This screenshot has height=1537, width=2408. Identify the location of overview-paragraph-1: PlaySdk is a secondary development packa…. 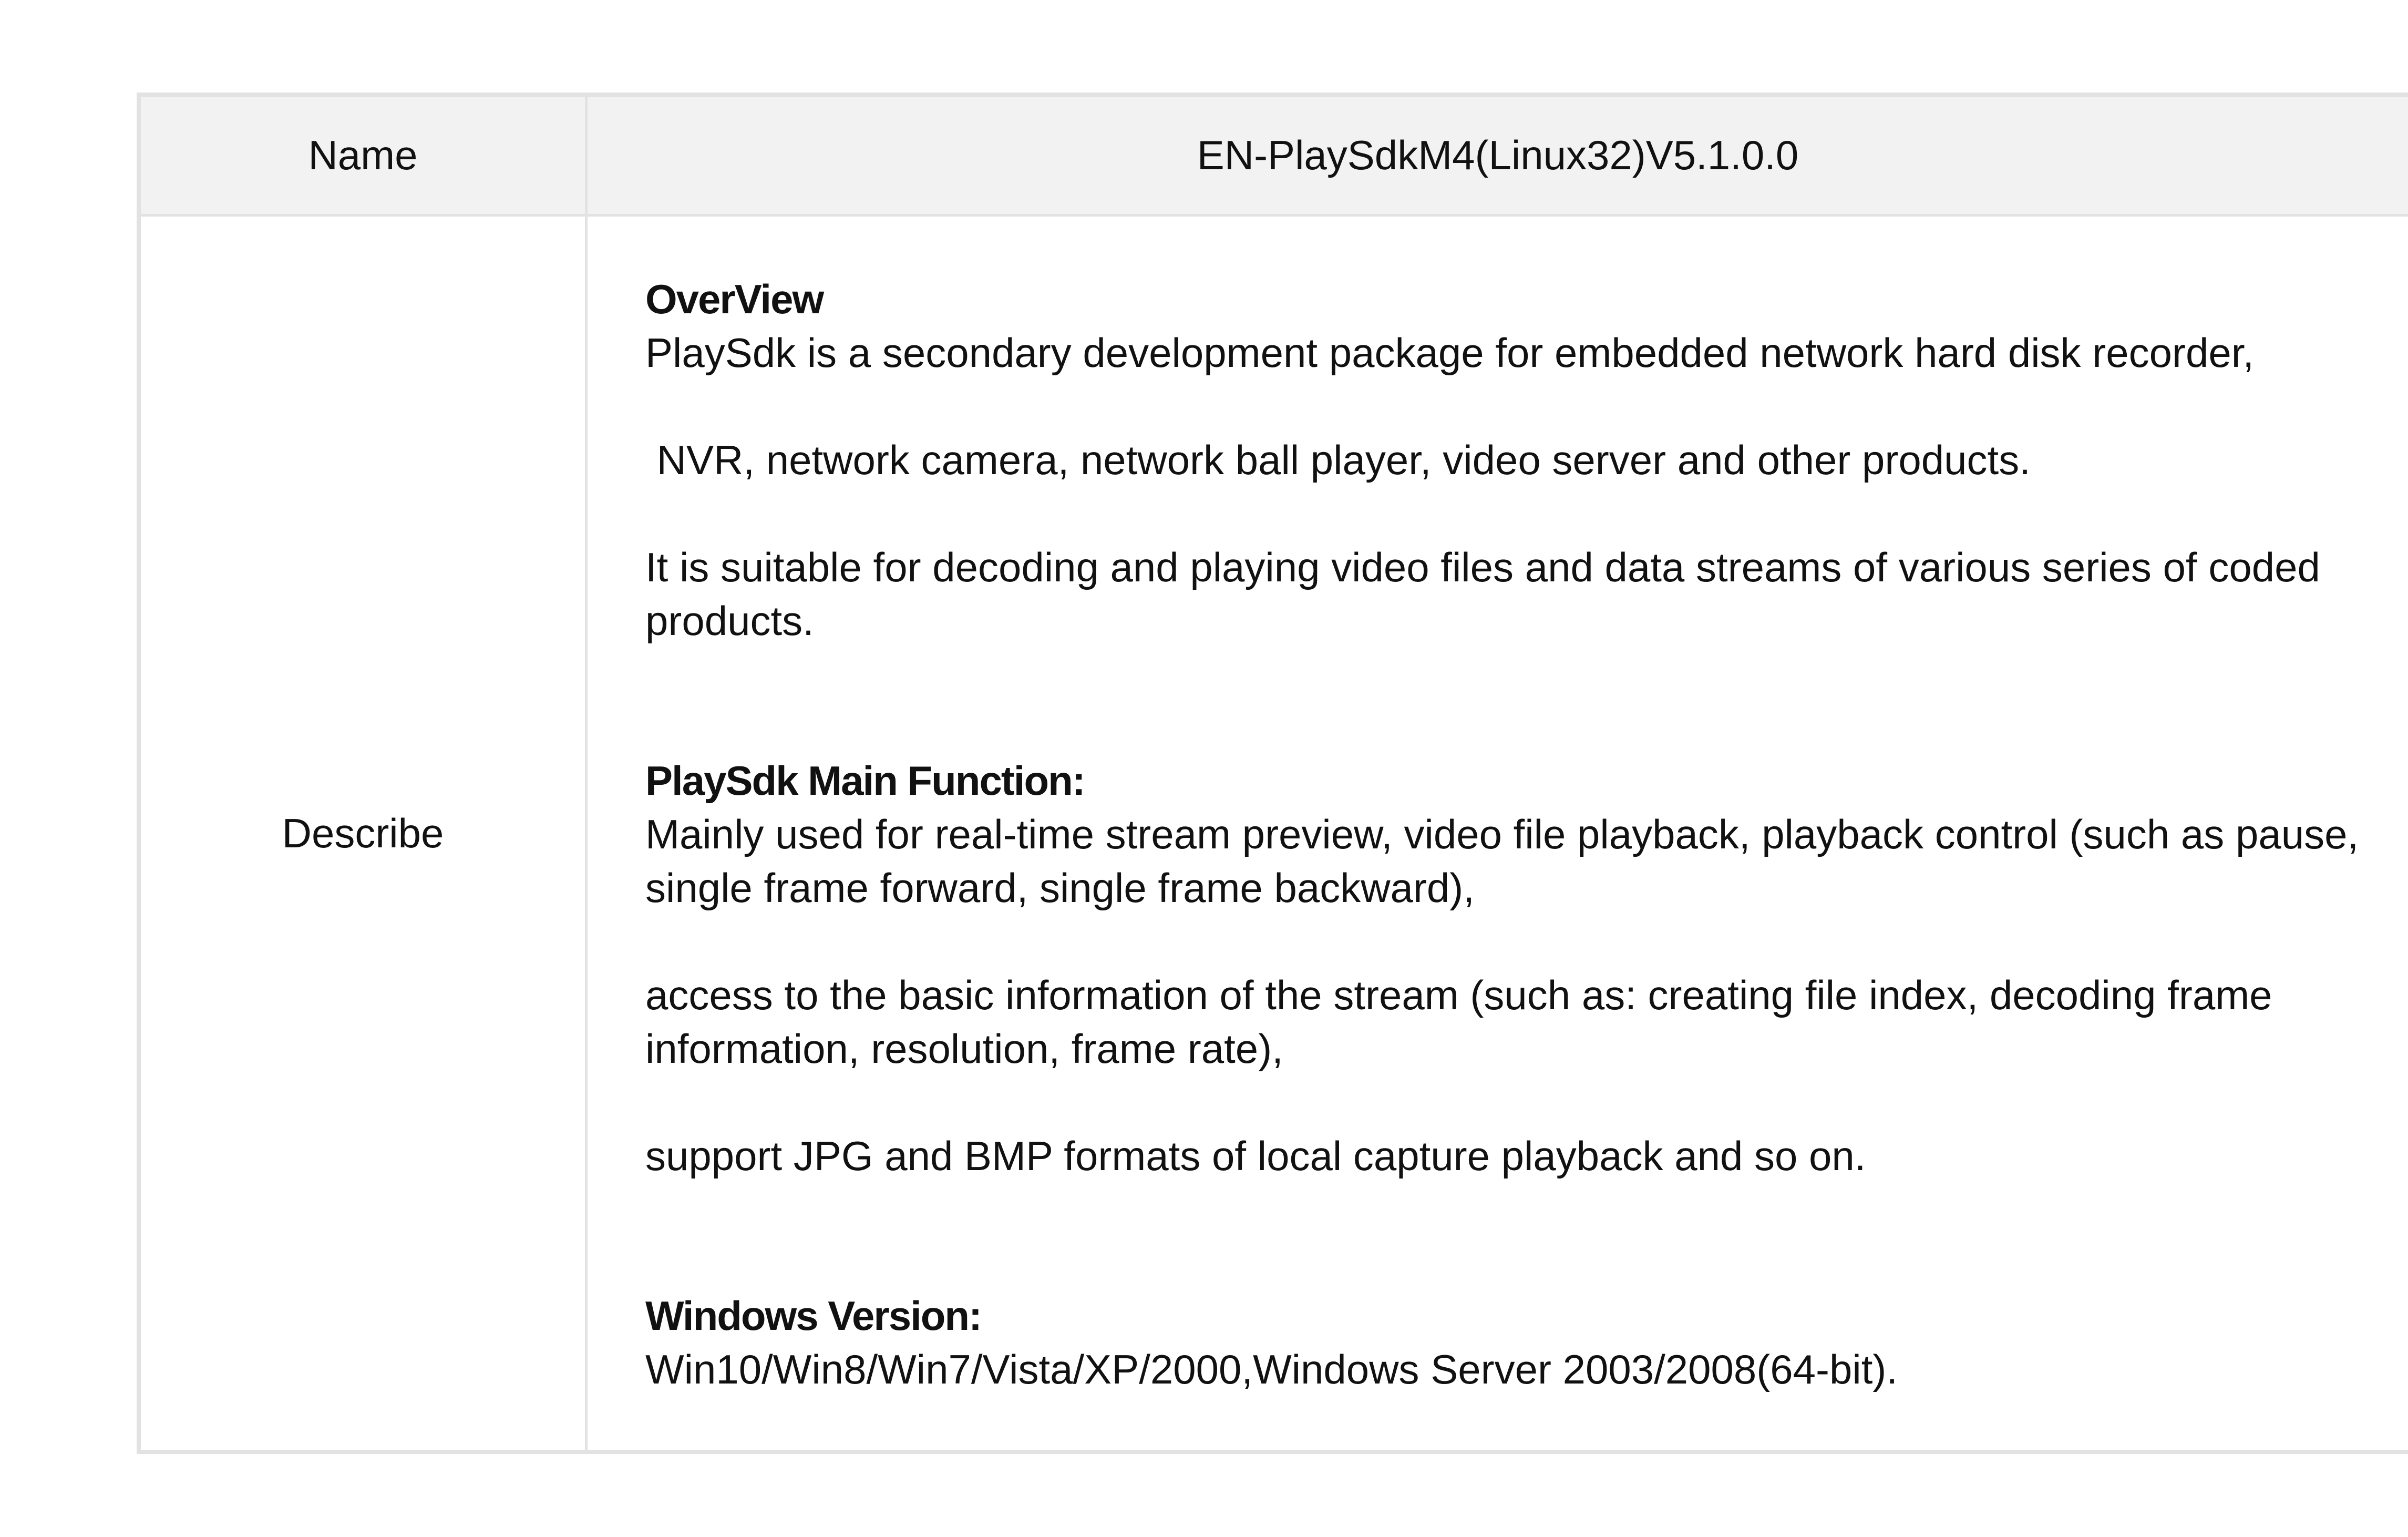
(1450, 353).